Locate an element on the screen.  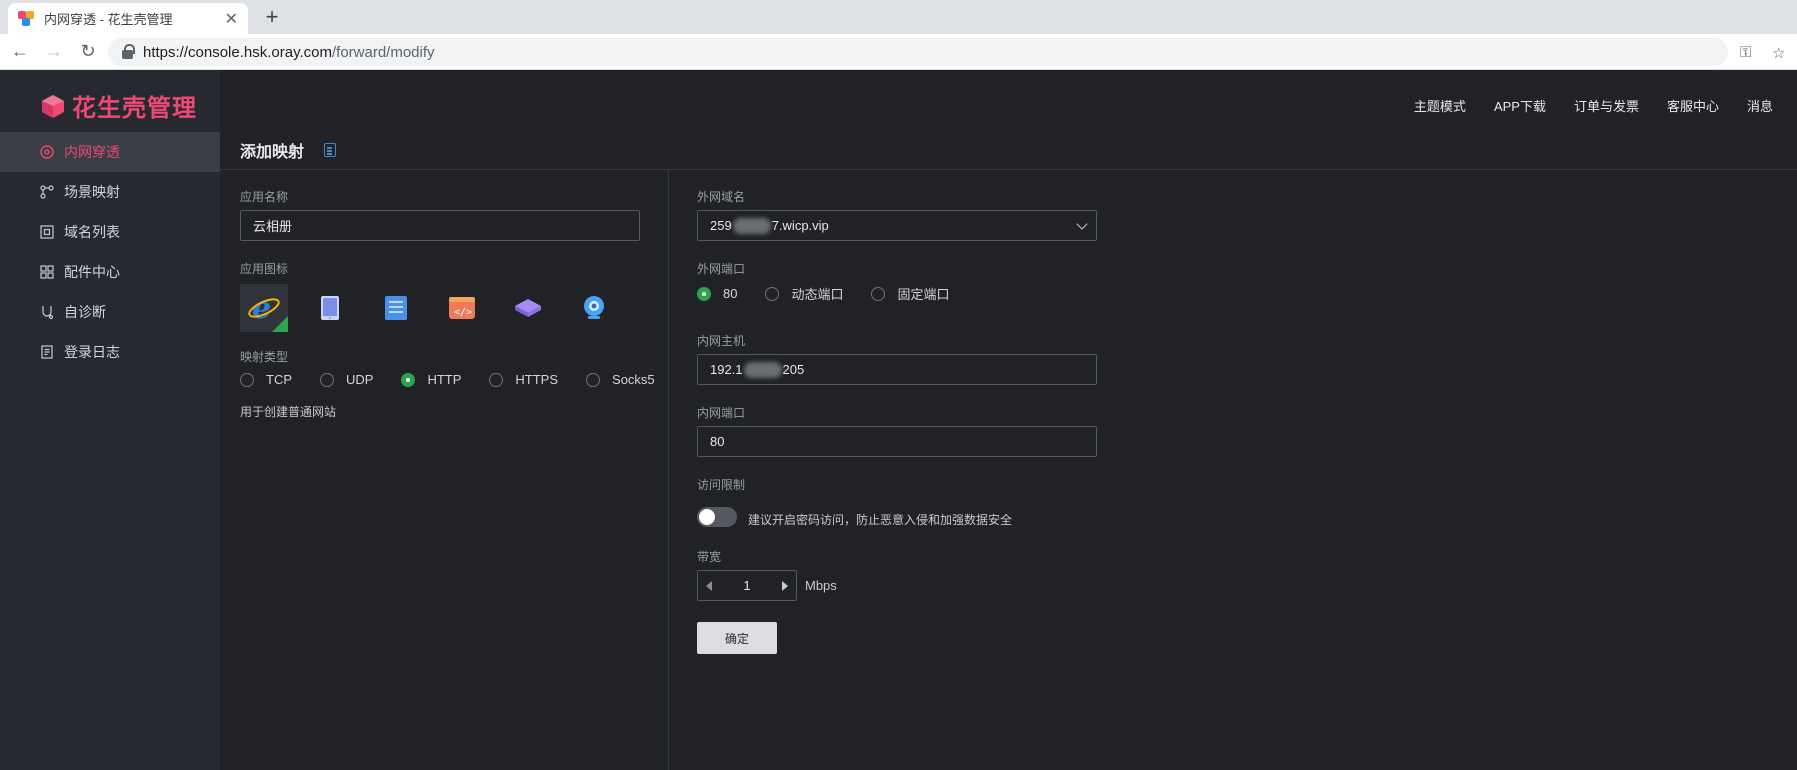
access-toggle is located at coordinates (717, 517).